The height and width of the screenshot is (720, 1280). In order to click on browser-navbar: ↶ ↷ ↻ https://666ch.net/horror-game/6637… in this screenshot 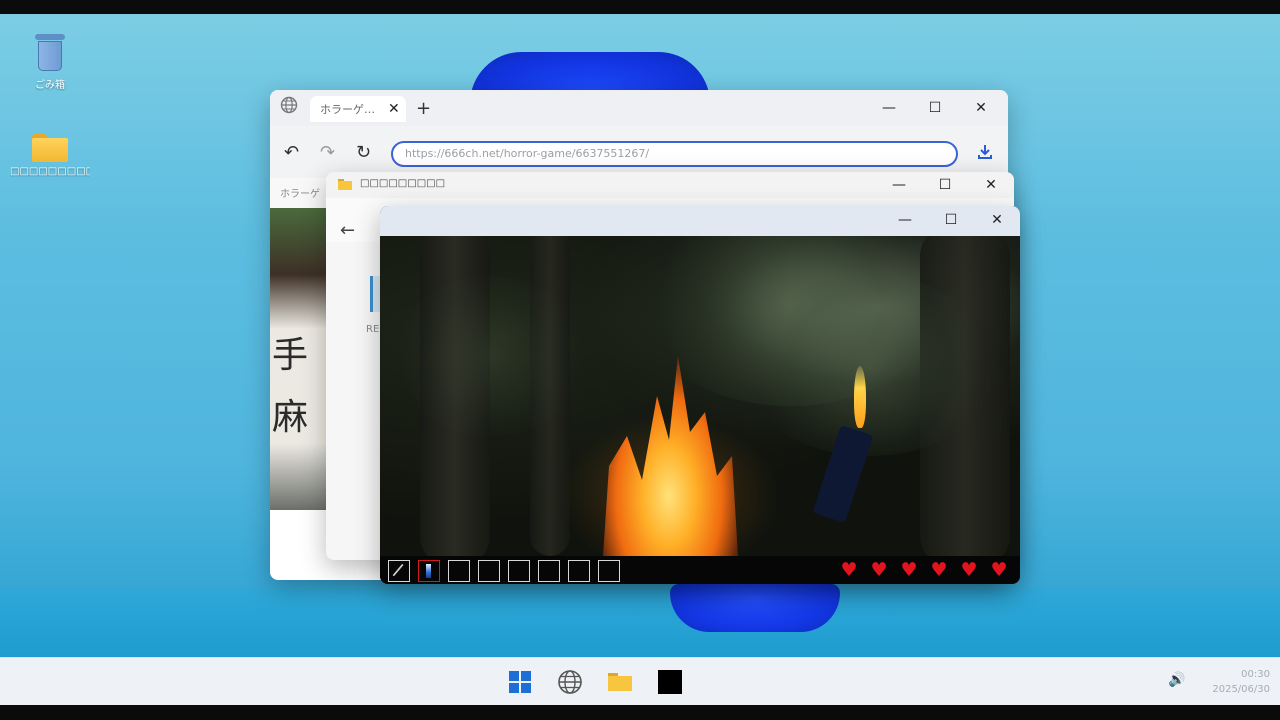, I will do `click(639, 152)`.